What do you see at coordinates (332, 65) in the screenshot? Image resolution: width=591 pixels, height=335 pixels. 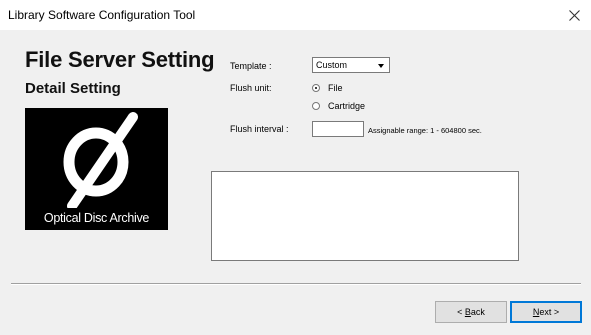 I see `template-value: Custom` at bounding box center [332, 65].